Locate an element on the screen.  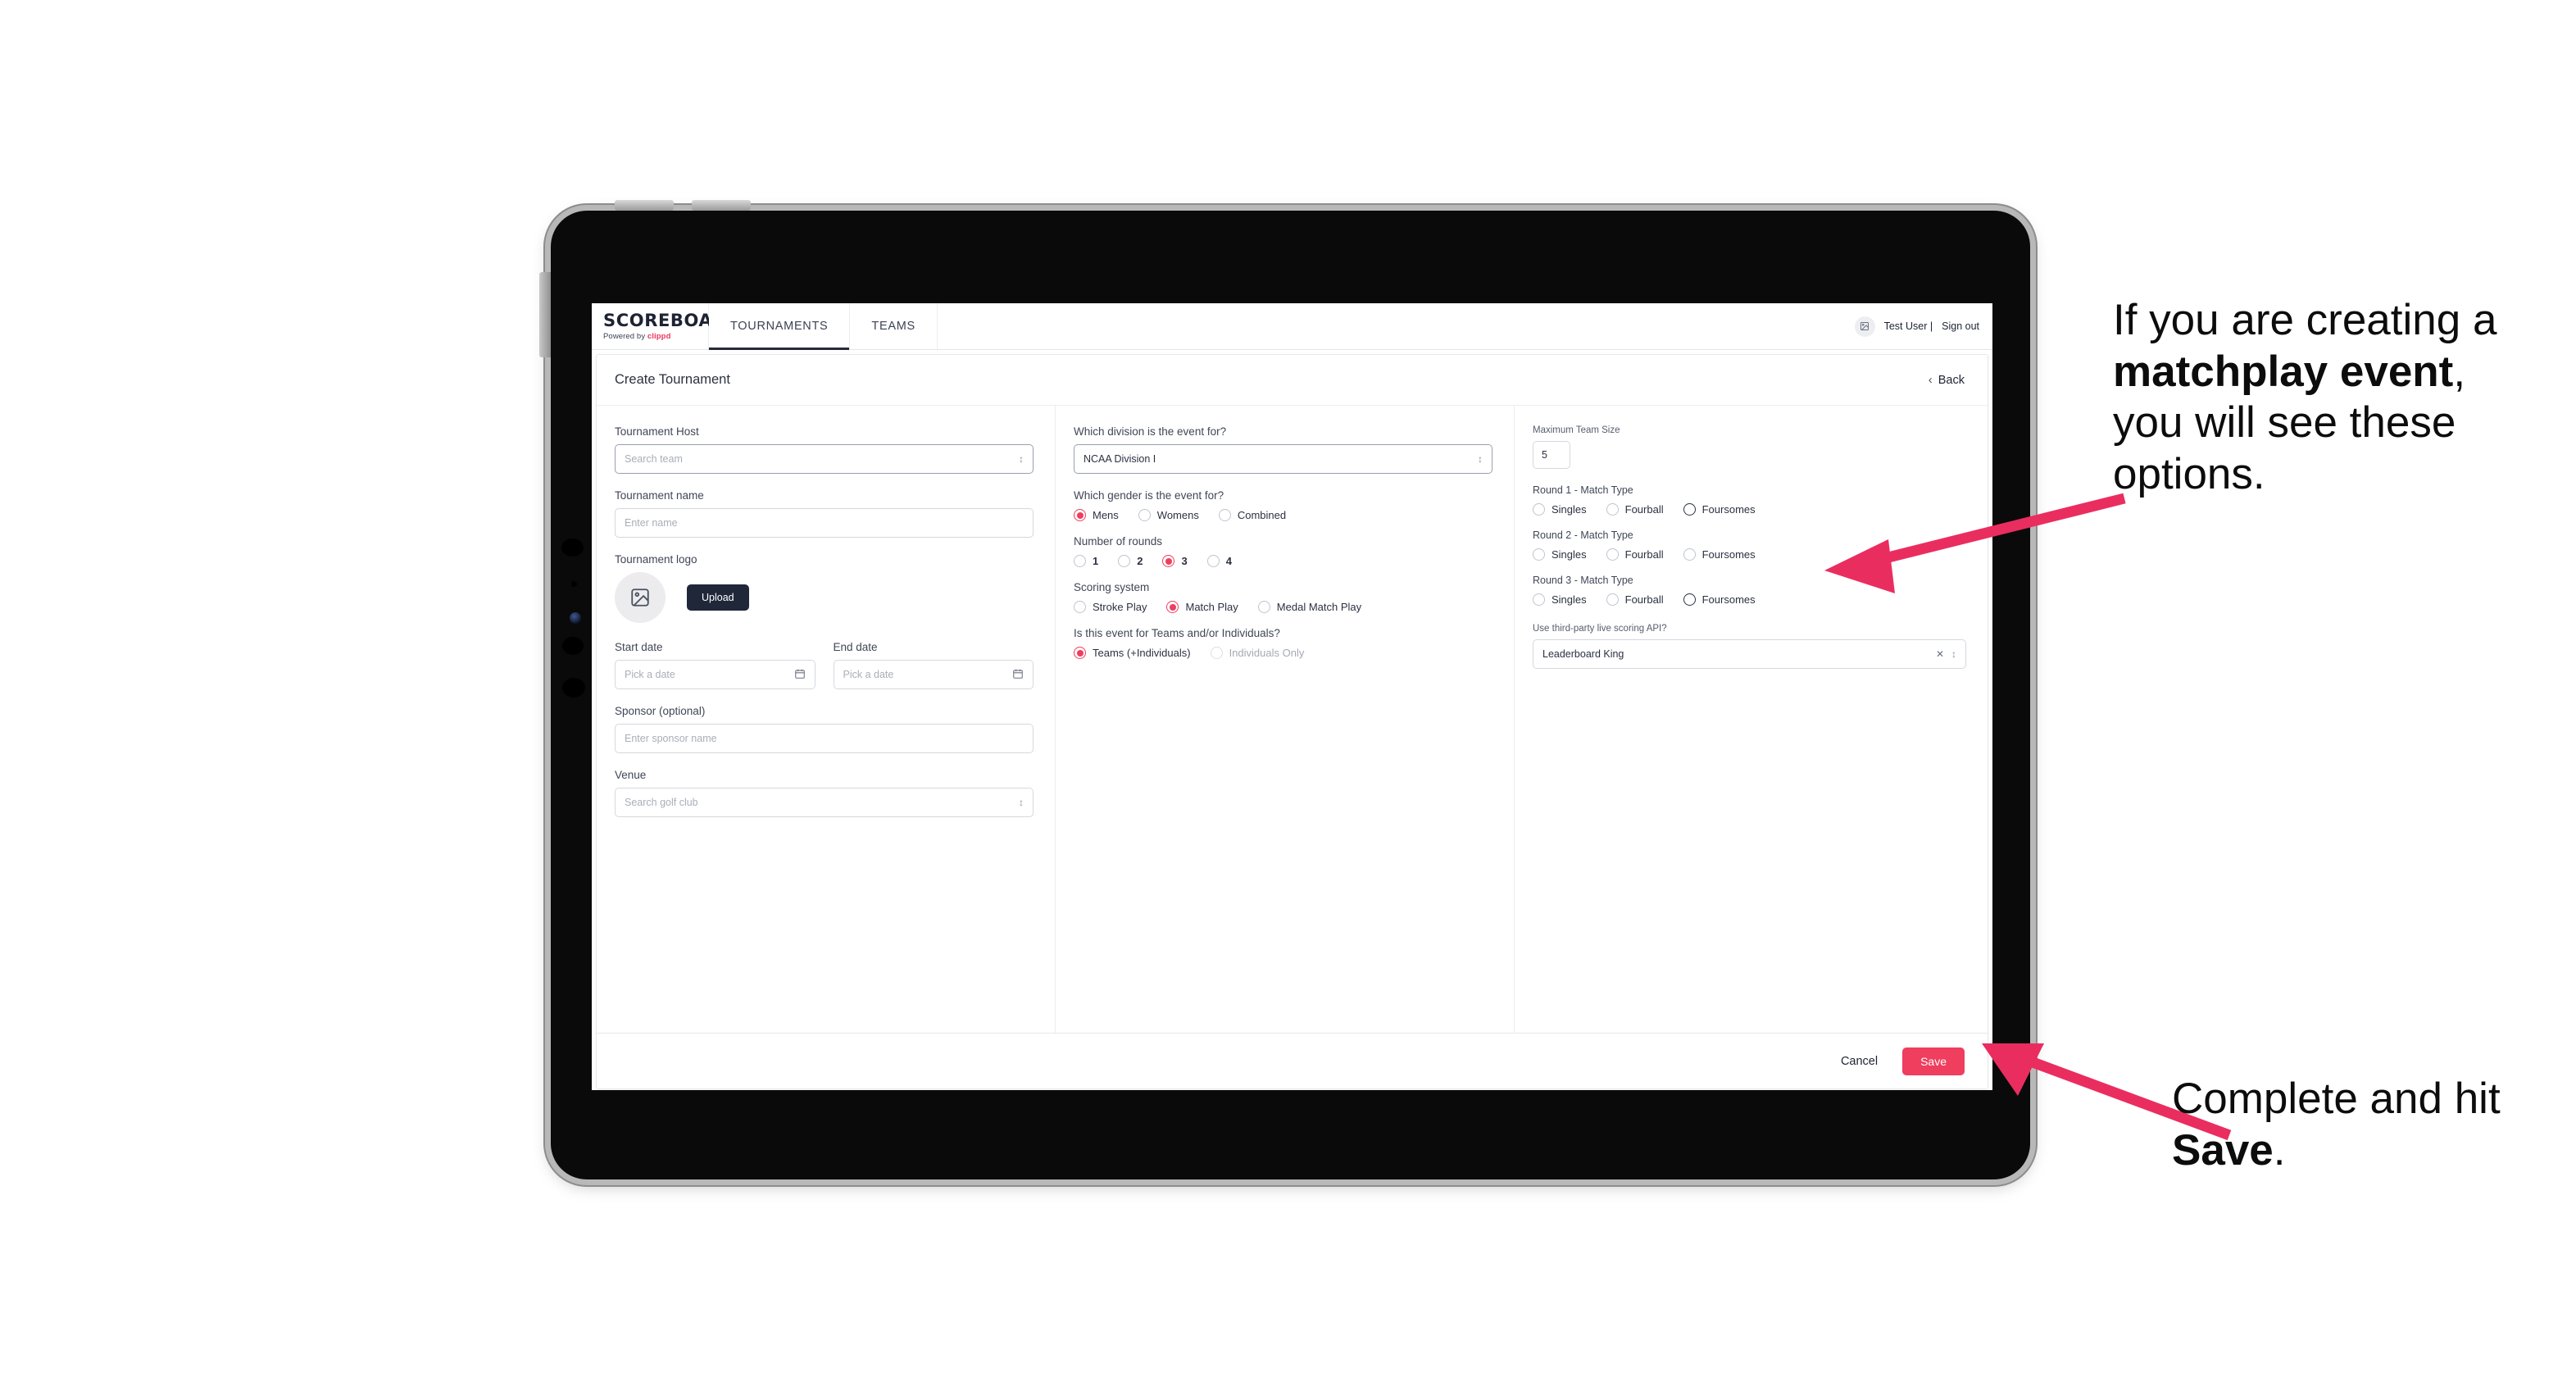
scoring-radio-group: Stroke Play Match Play Medal Match Play is located at coordinates (1283, 607).